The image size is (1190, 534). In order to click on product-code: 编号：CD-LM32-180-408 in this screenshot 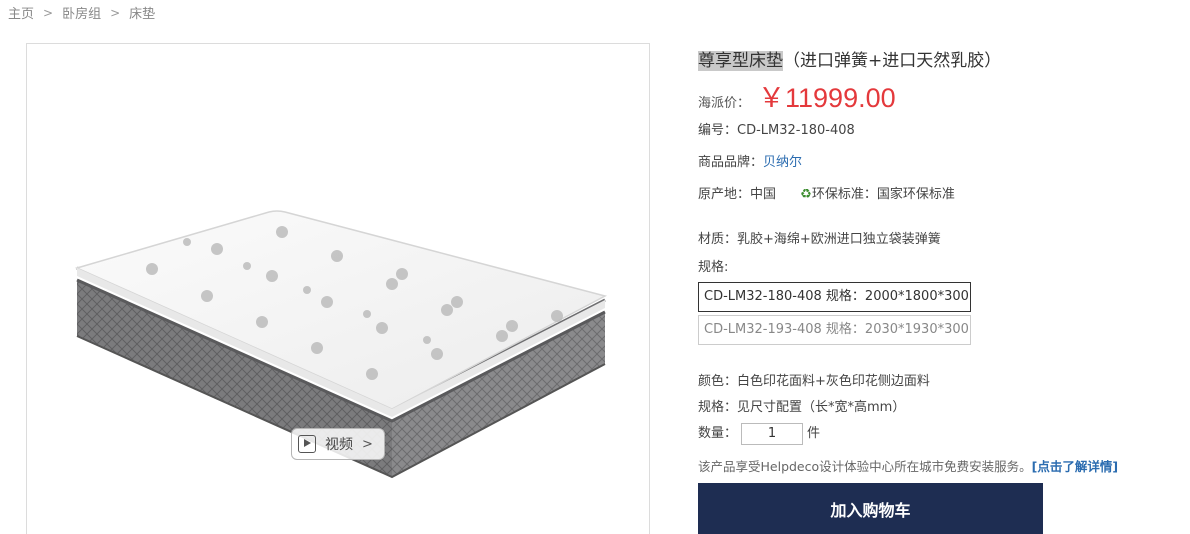, I will do `click(776, 130)`.